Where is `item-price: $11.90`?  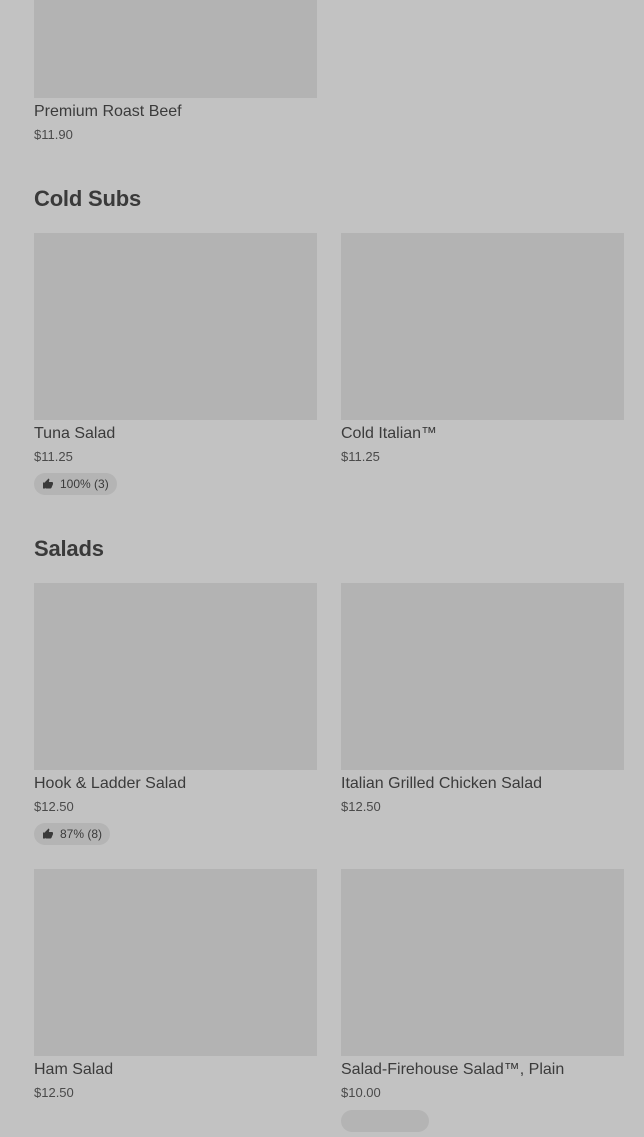 item-price: $11.90 is located at coordinates (53, 134).